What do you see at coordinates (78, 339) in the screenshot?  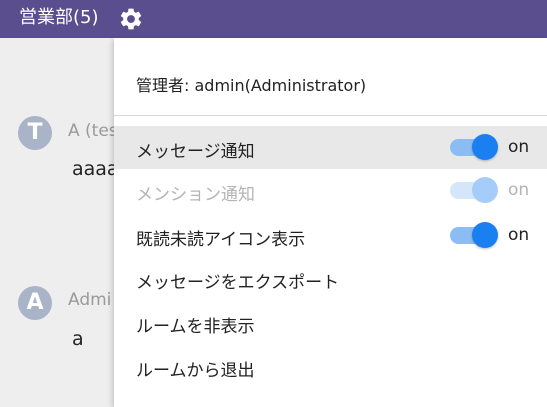 I see `message-text: a` at bounding box center [78, 339].